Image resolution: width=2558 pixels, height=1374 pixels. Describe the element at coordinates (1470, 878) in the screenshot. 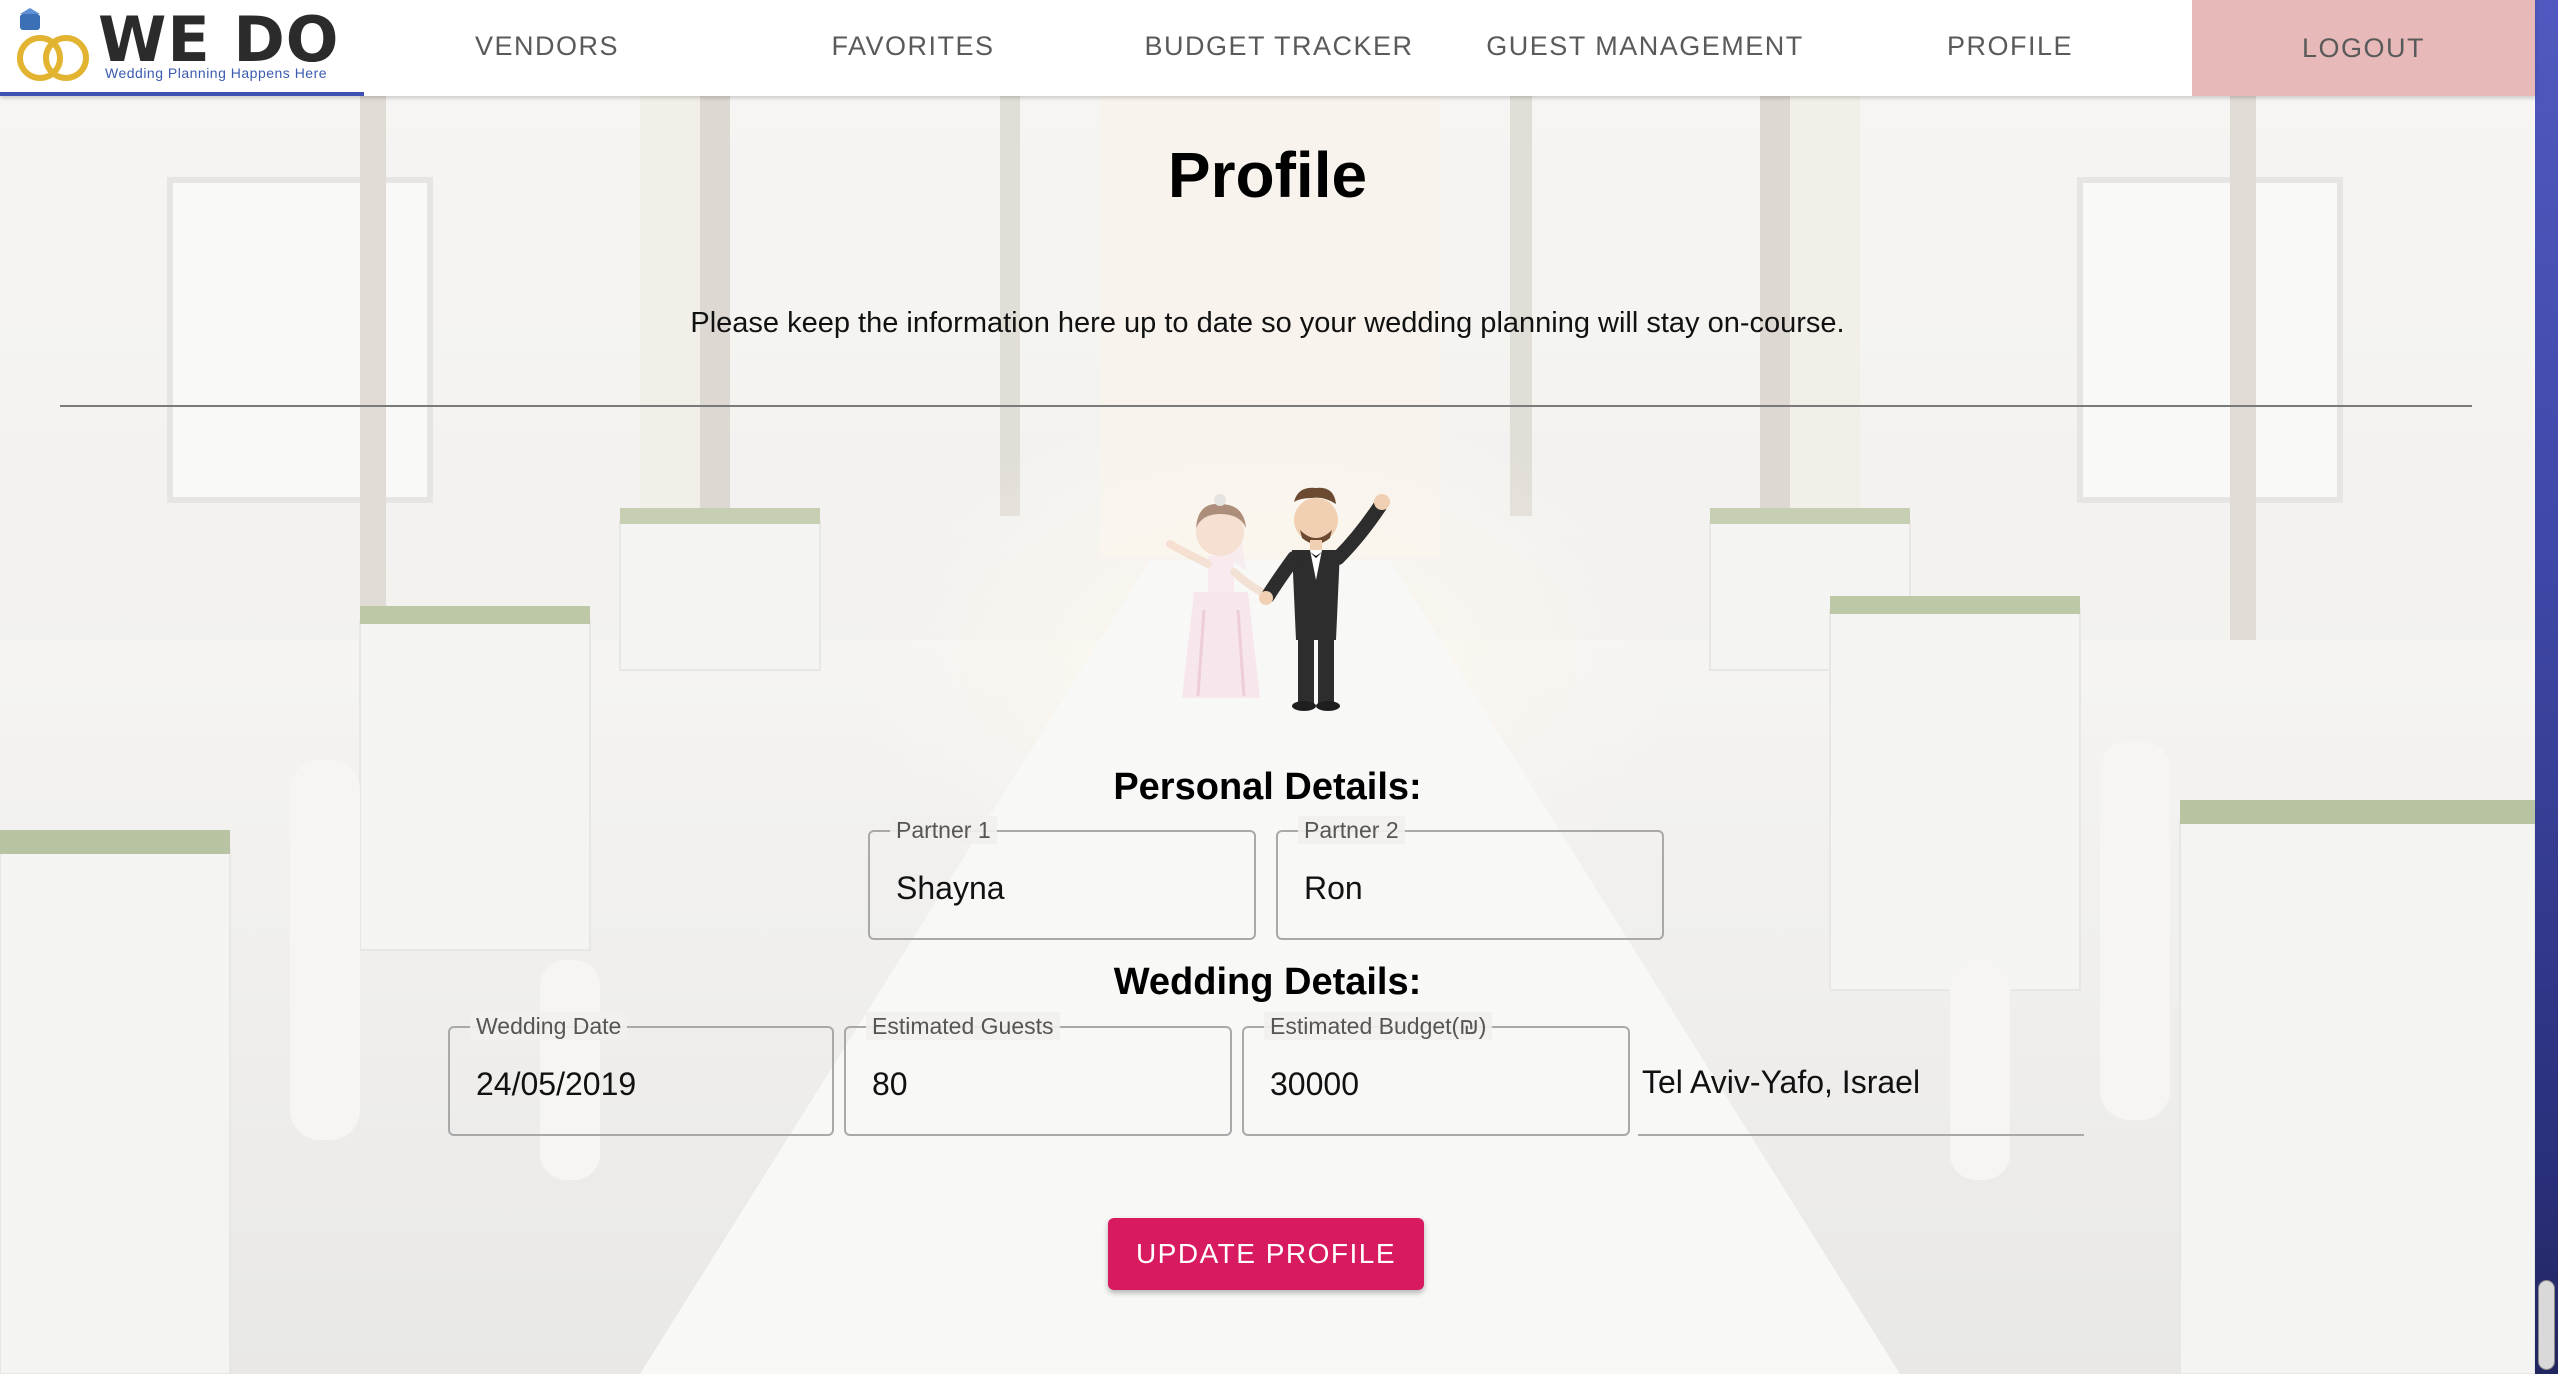

I see `partner2-field: Partner 2 Ron` at that location.